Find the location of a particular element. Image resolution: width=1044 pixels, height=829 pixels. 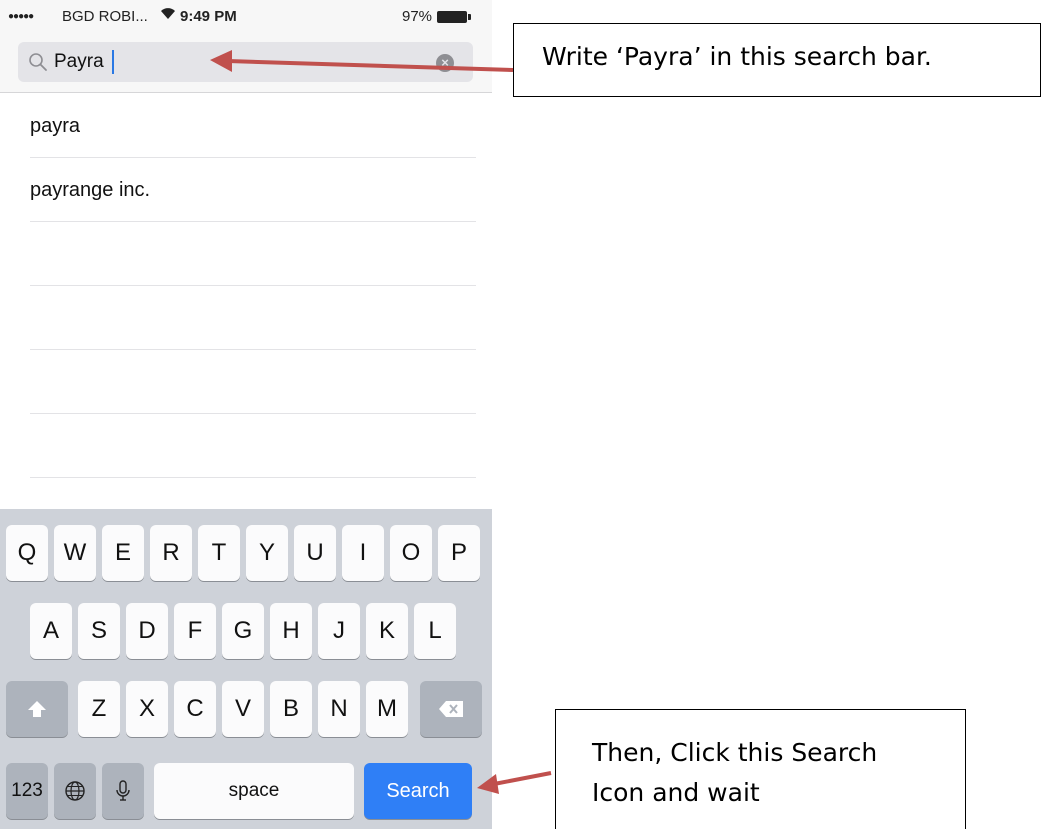

key-n: N is located at coordinates (339, 709).